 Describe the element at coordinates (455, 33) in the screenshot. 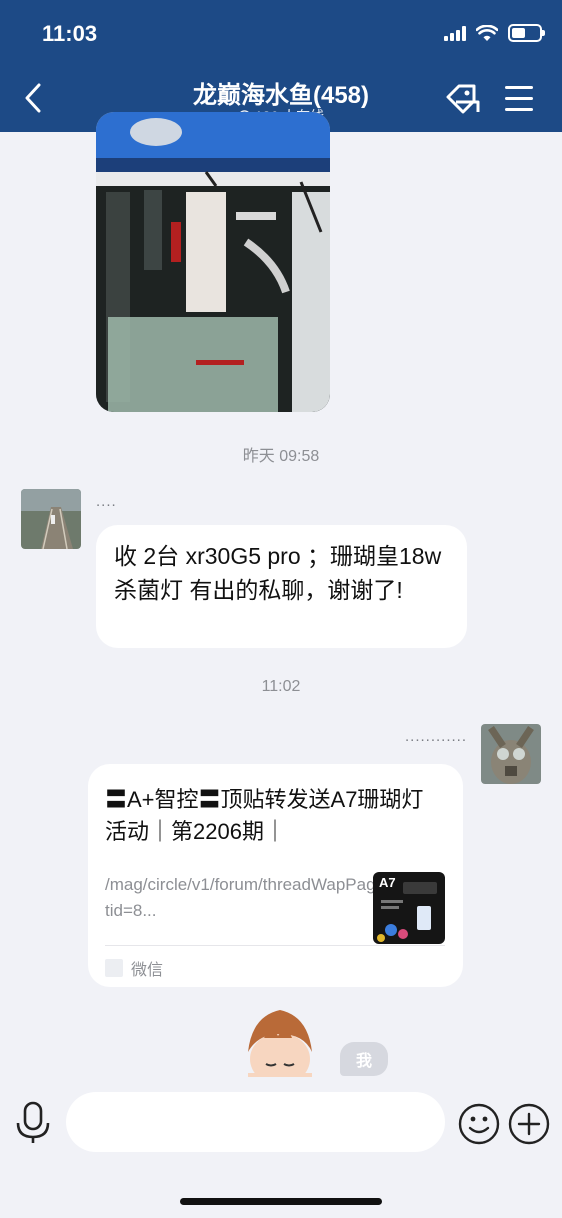

I see `signal-icon` at that location.